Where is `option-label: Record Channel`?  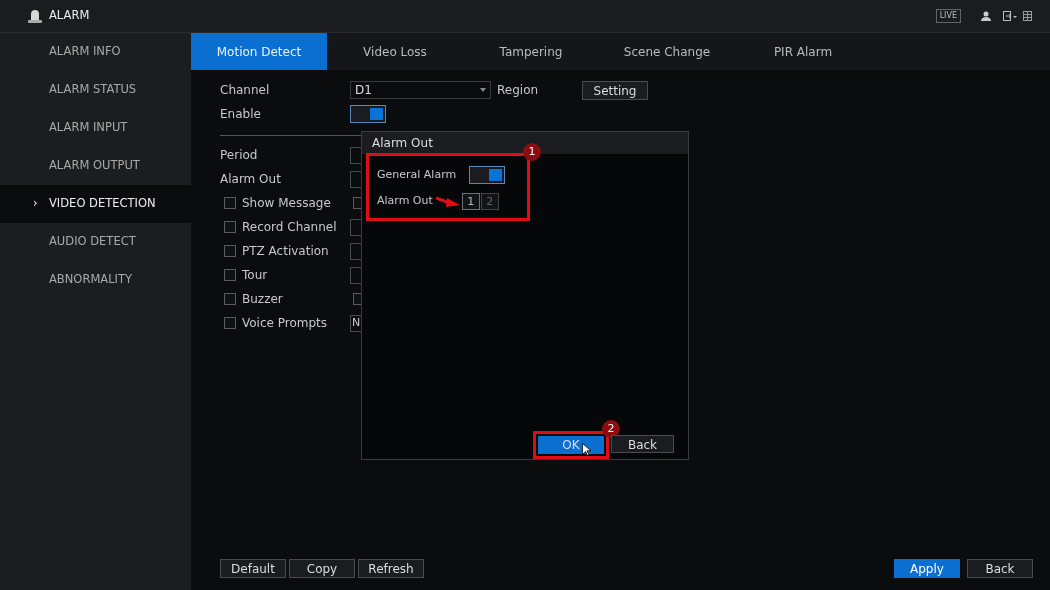 option-label: Record Channel is located at coordinates (289, 227).